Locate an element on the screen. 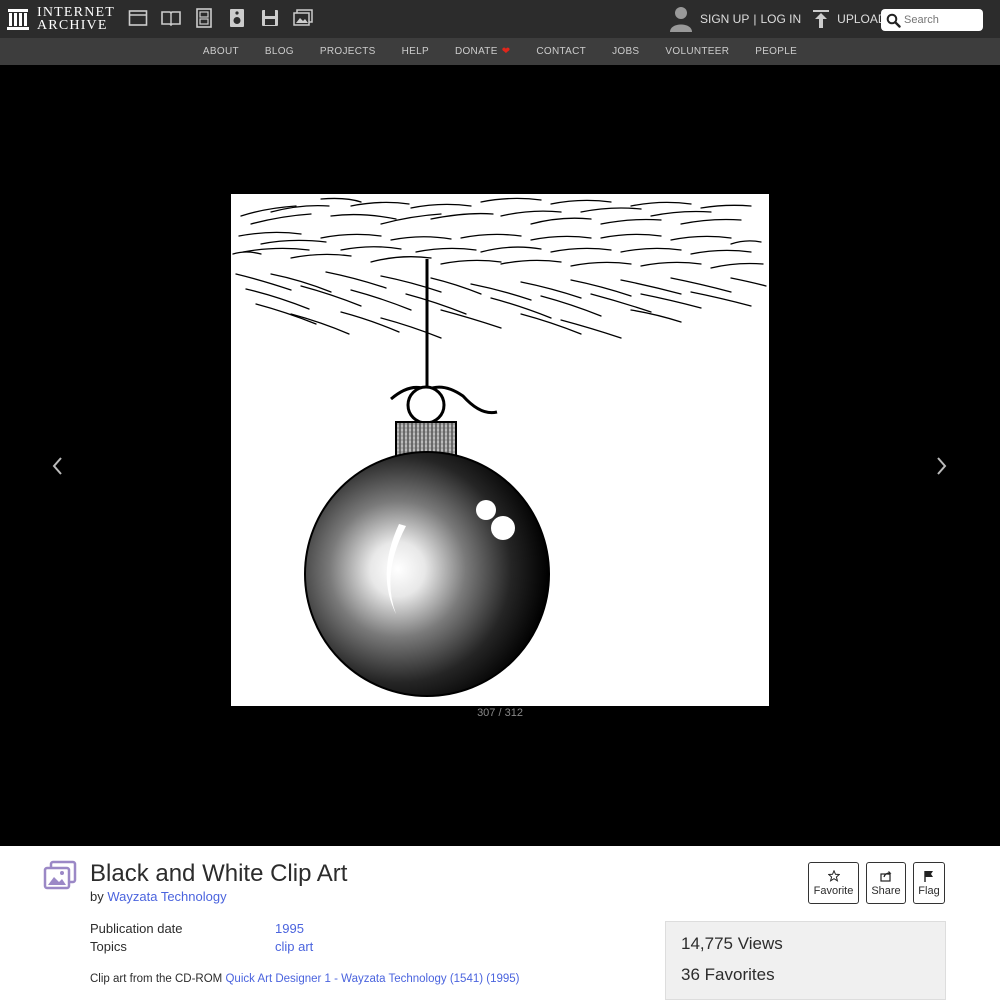 This screenshot has height=1000, width=1000. favorites-label: Favorites is located at coordinates (739, 974).